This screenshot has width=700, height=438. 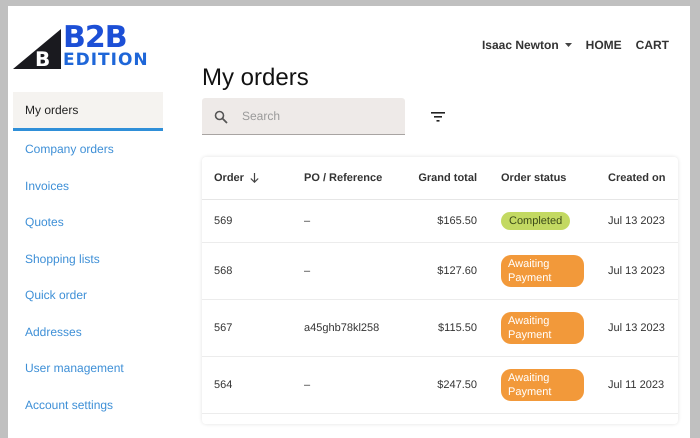 I want to click on column-header: Order, so click(x=229, y=178).